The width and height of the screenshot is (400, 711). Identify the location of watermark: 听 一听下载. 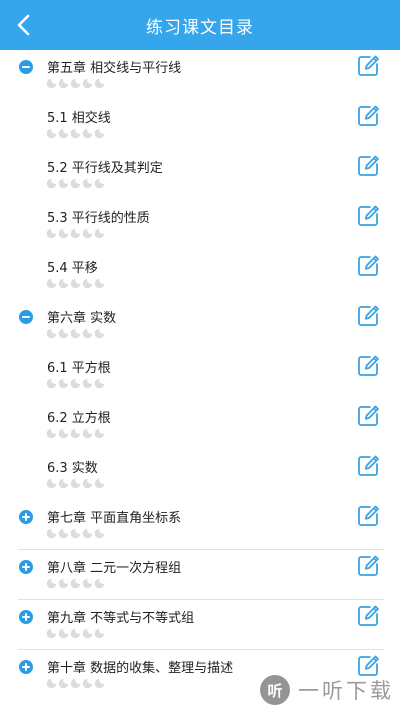
(327, 690).